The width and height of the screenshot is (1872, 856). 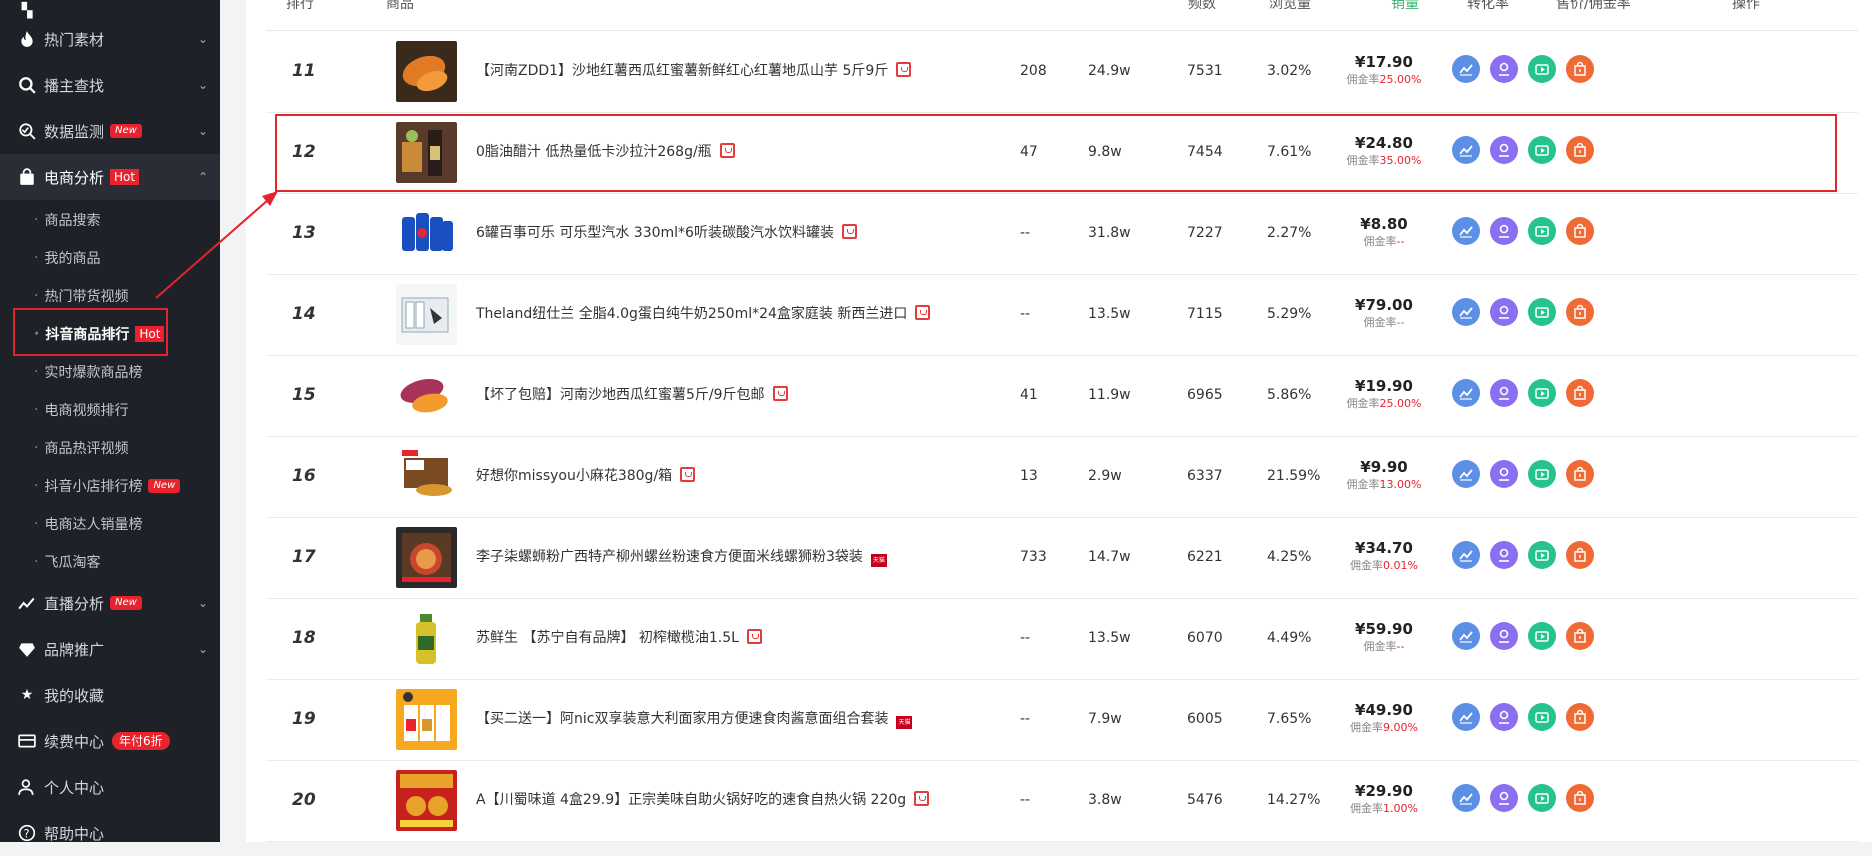 I want to click on sidebar-item-brand: 品牌推广 ⌄, so click(x=110, y=649).